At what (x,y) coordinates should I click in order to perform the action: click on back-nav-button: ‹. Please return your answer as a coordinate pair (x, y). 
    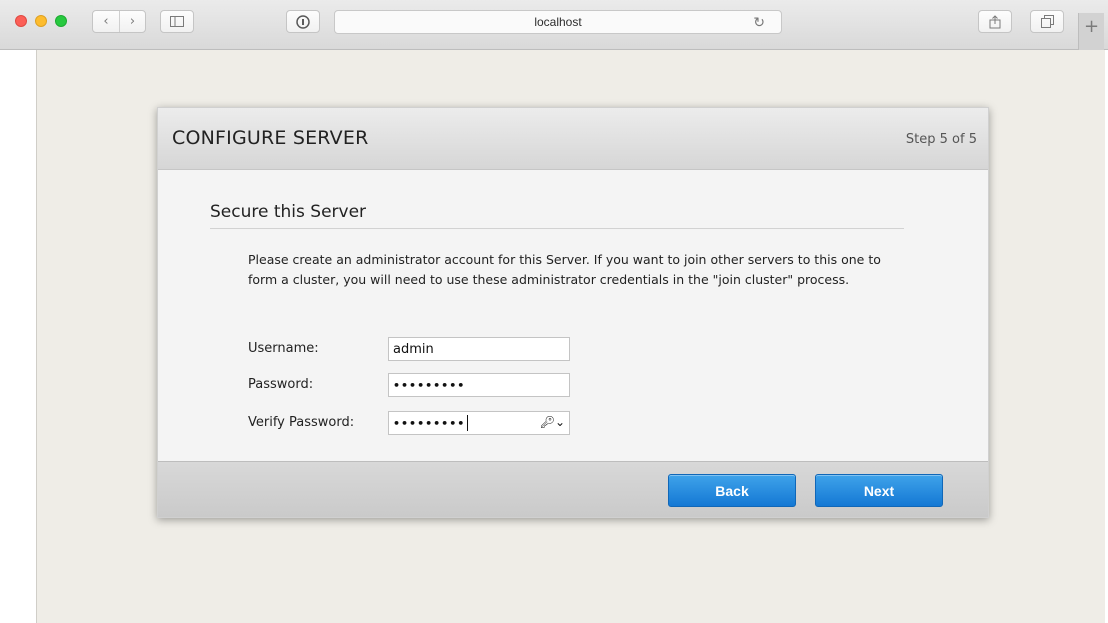
    Looking at the image, I should click on (106, 21).